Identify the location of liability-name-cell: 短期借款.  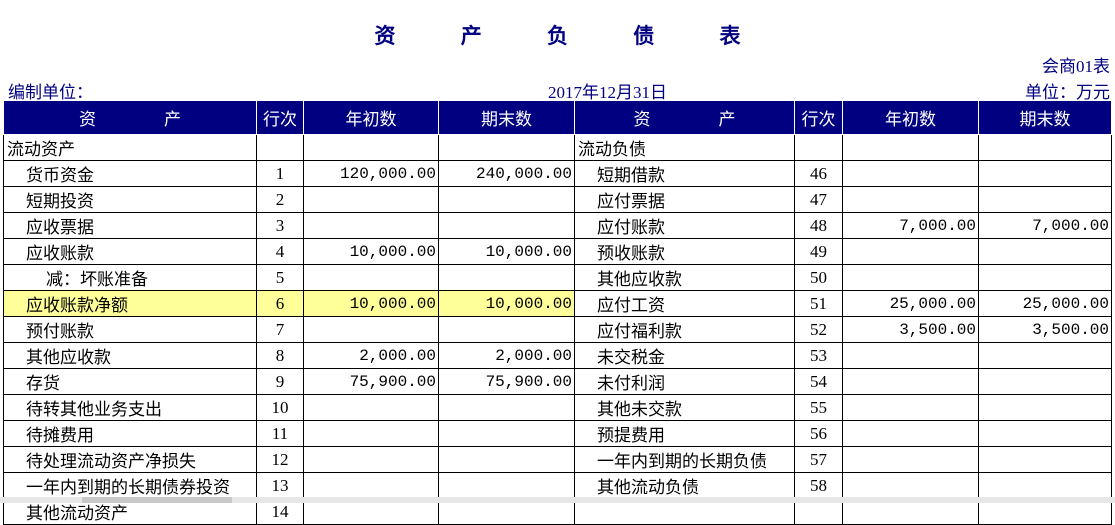
(684, 173).